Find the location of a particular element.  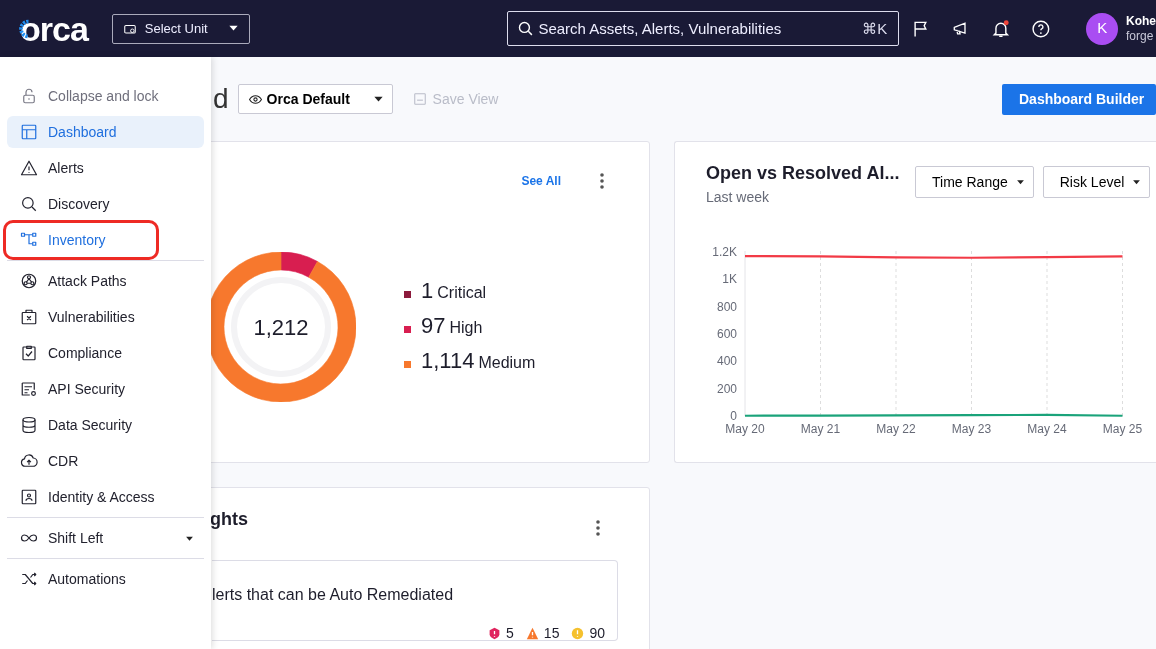

axis-label: 200 is located at coordinates (726, 388).